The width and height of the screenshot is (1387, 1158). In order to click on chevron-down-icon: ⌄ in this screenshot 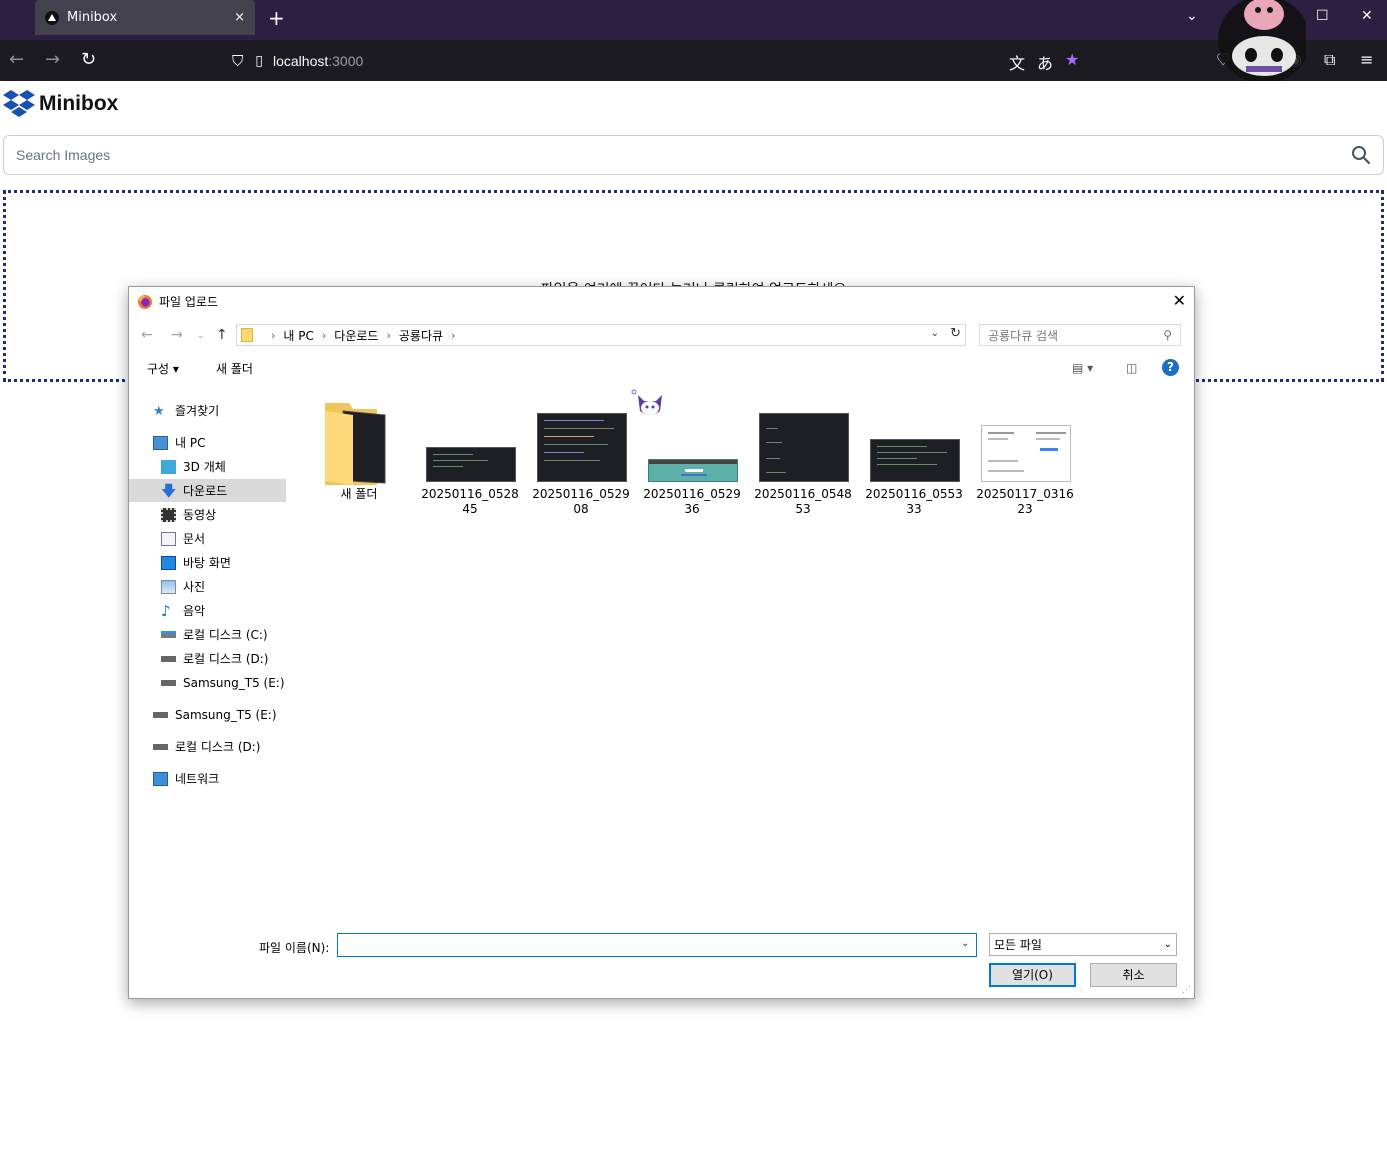, I will do `click(1167, 944)`.